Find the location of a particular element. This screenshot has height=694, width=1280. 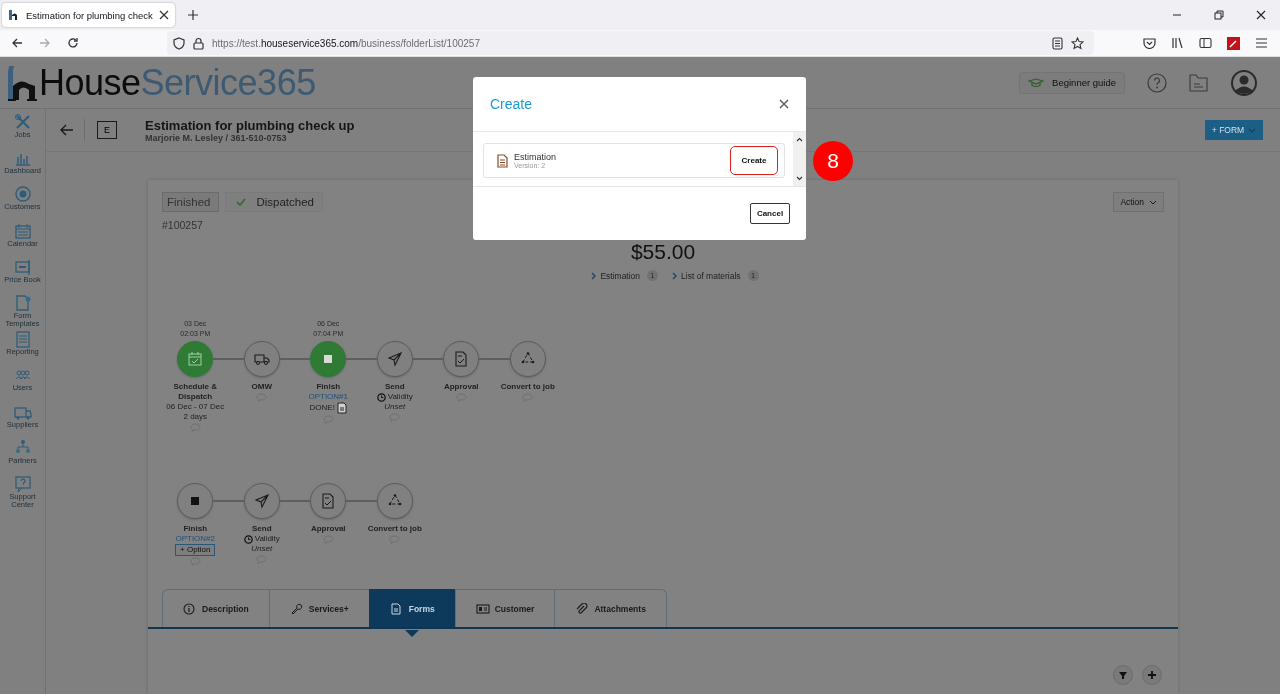

help-icon is located at coordinates (1157, 82).